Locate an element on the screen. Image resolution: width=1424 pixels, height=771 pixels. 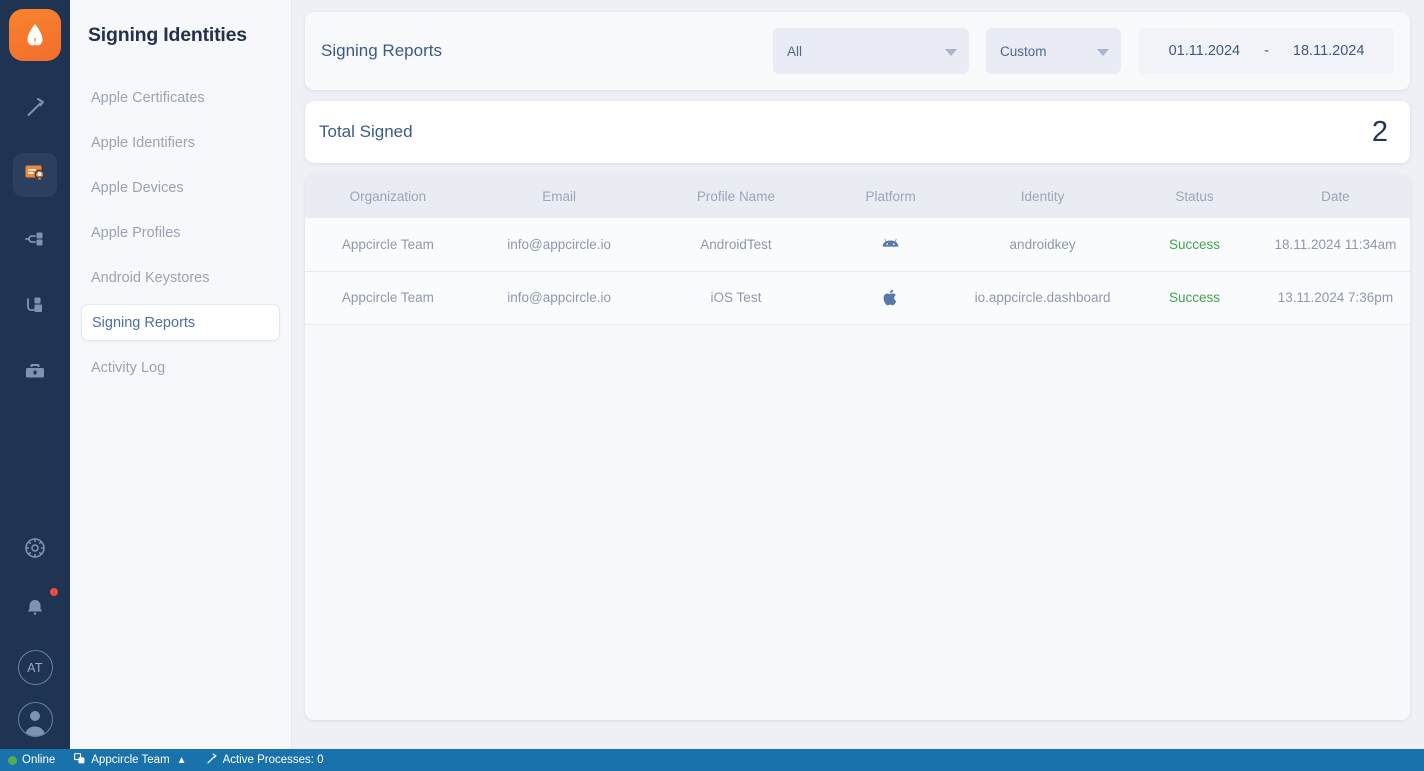
sidebar-item-apple-certificates: Apple Certificates is located at coordinates (180, 97).